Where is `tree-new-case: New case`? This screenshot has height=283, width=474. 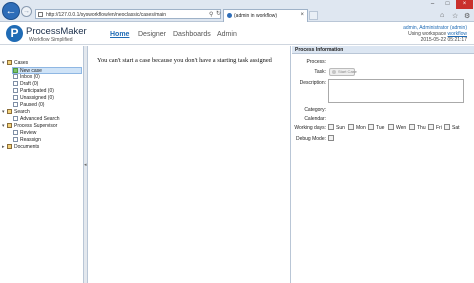 tree-new-case: New case is located at coordinates (47, 70).